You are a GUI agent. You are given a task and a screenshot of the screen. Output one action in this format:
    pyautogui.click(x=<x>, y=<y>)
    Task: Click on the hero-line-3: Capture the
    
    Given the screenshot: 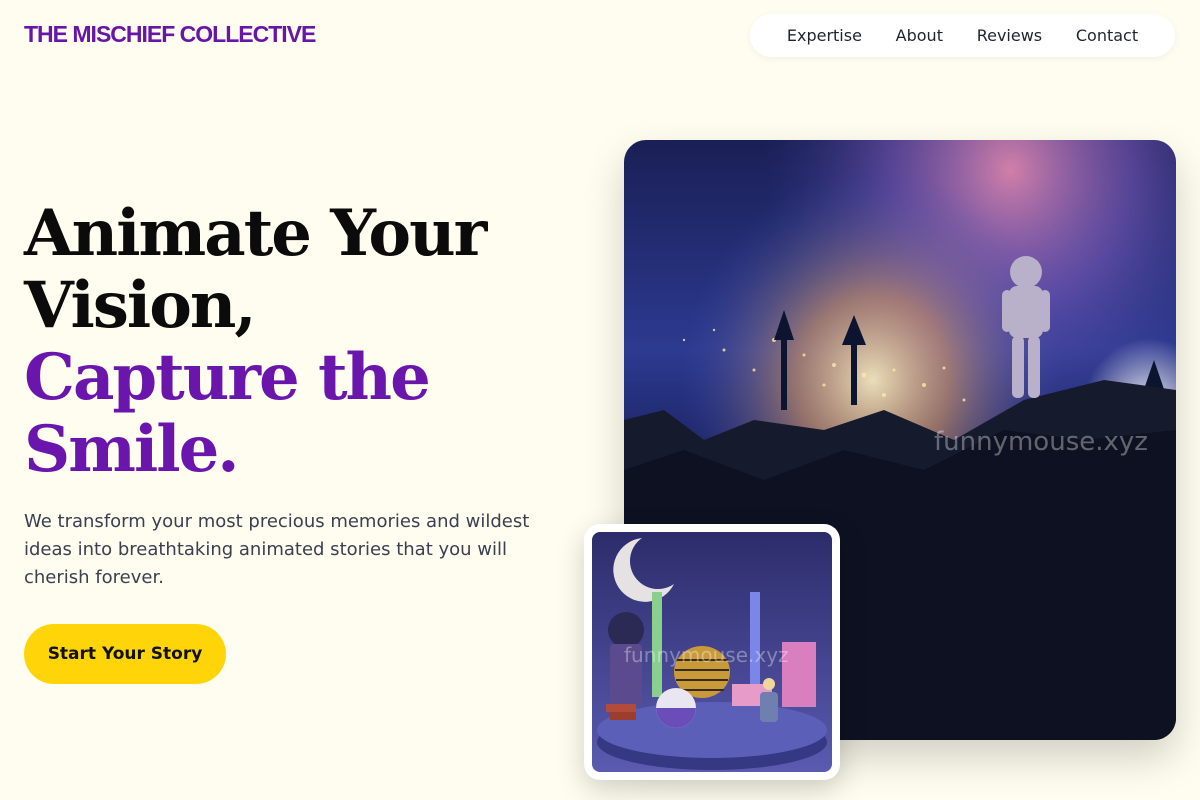 What is the action you would take?
    pyautogui.click(x=227, y=377)
    